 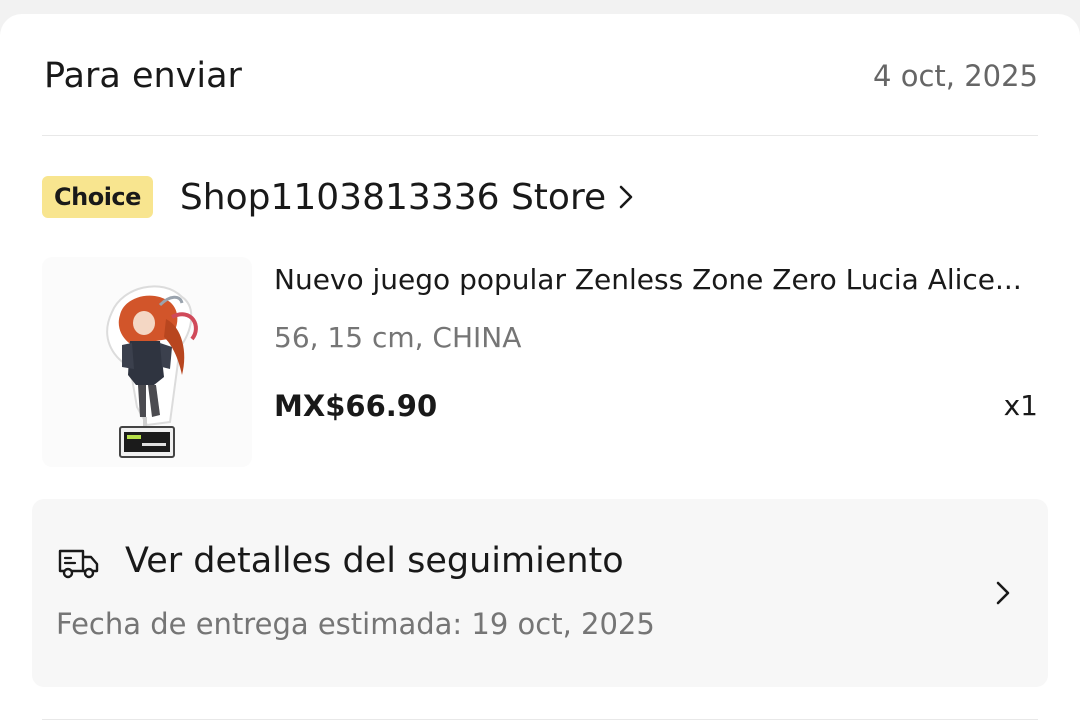 What do you see at coordinates (152, 371) in the screenshot?
I see `acrylic-stand-figure-icon` at bounding box center [152, 371].